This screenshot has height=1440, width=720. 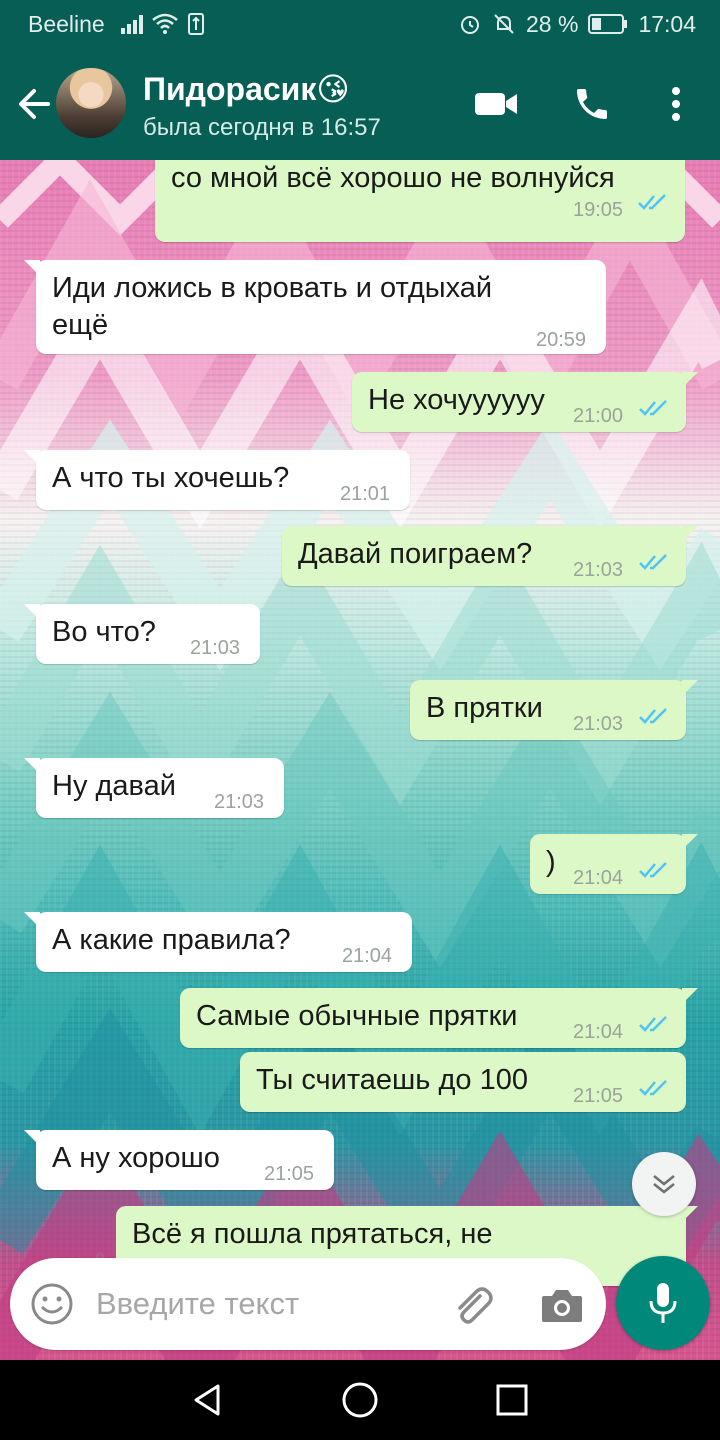 What do you see at coordinates (312, 1234) in the screenshot?
I see `message-text: Всё я пошла прятаться, не` at bounding box center [312, 1234].